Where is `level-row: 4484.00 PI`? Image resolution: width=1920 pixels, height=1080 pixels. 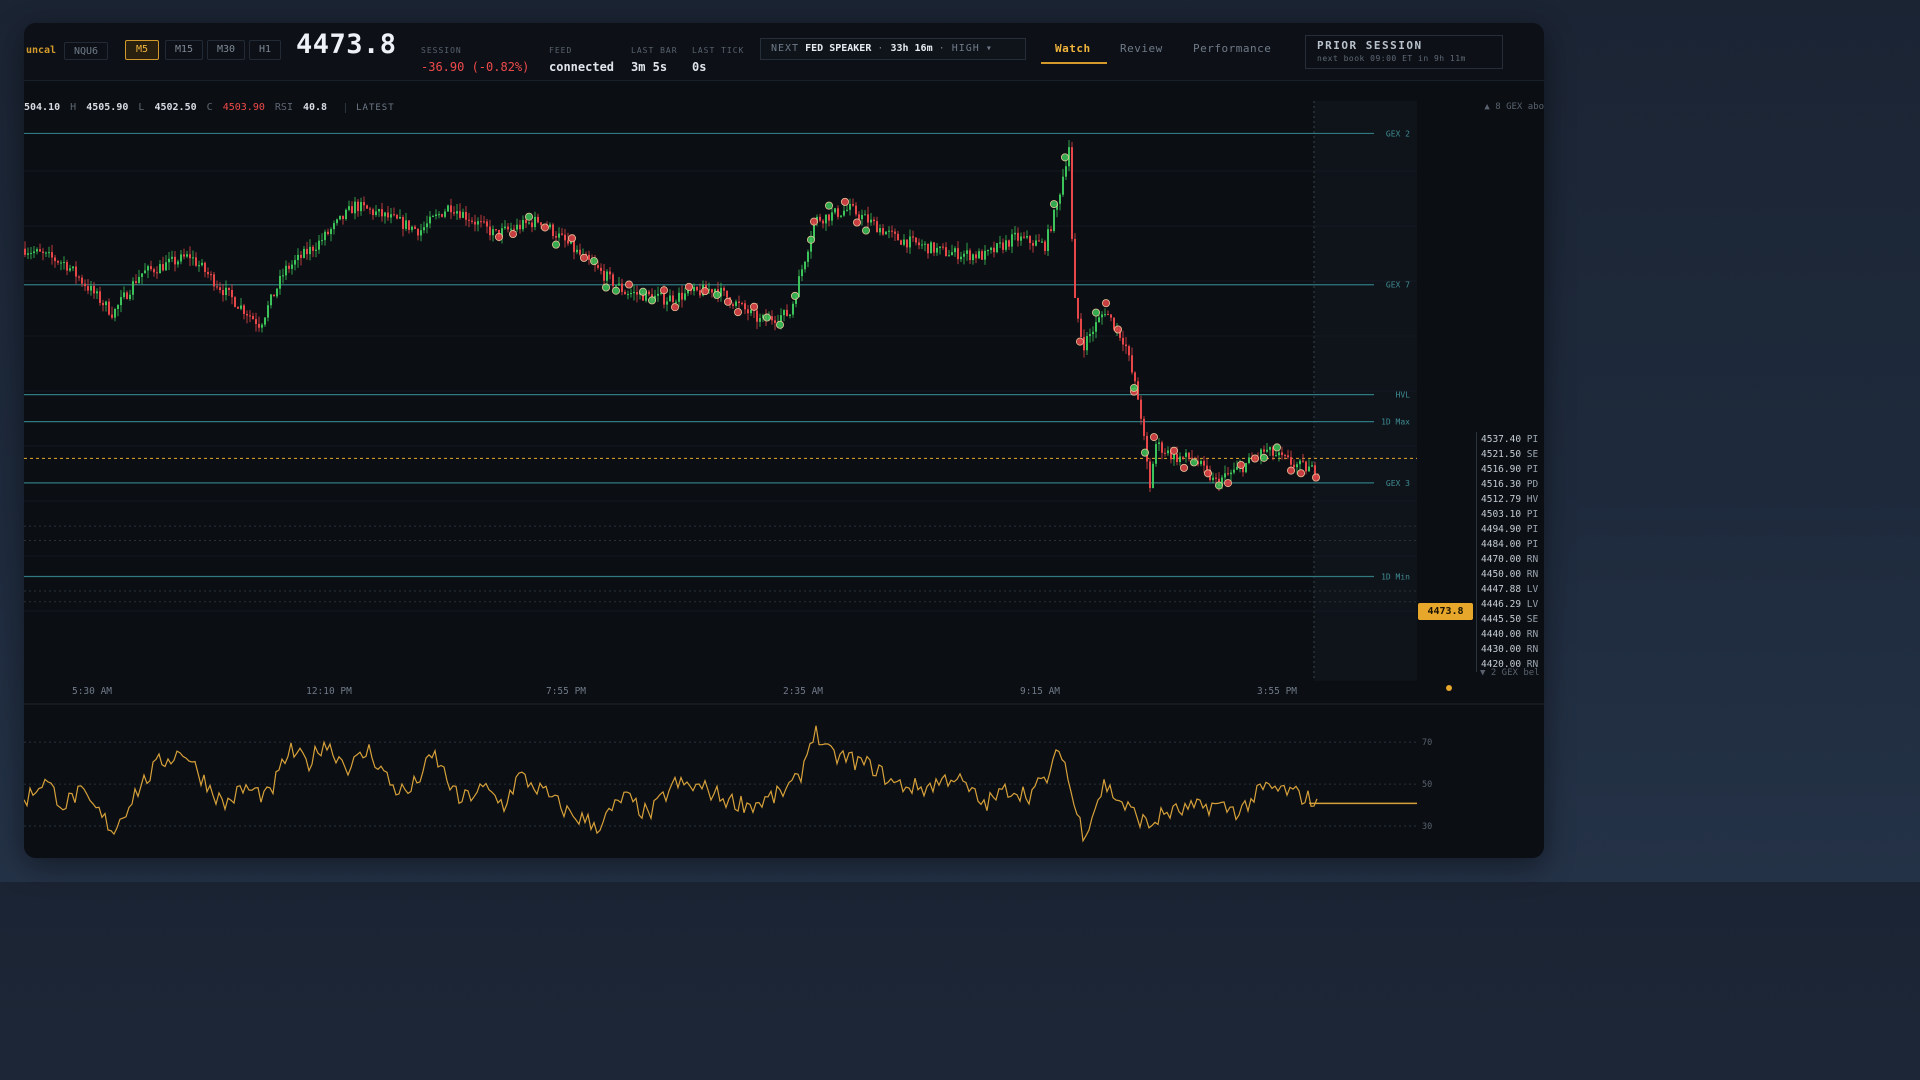
level-row: 4484.00 PI is located at coordinates (1510, 544).